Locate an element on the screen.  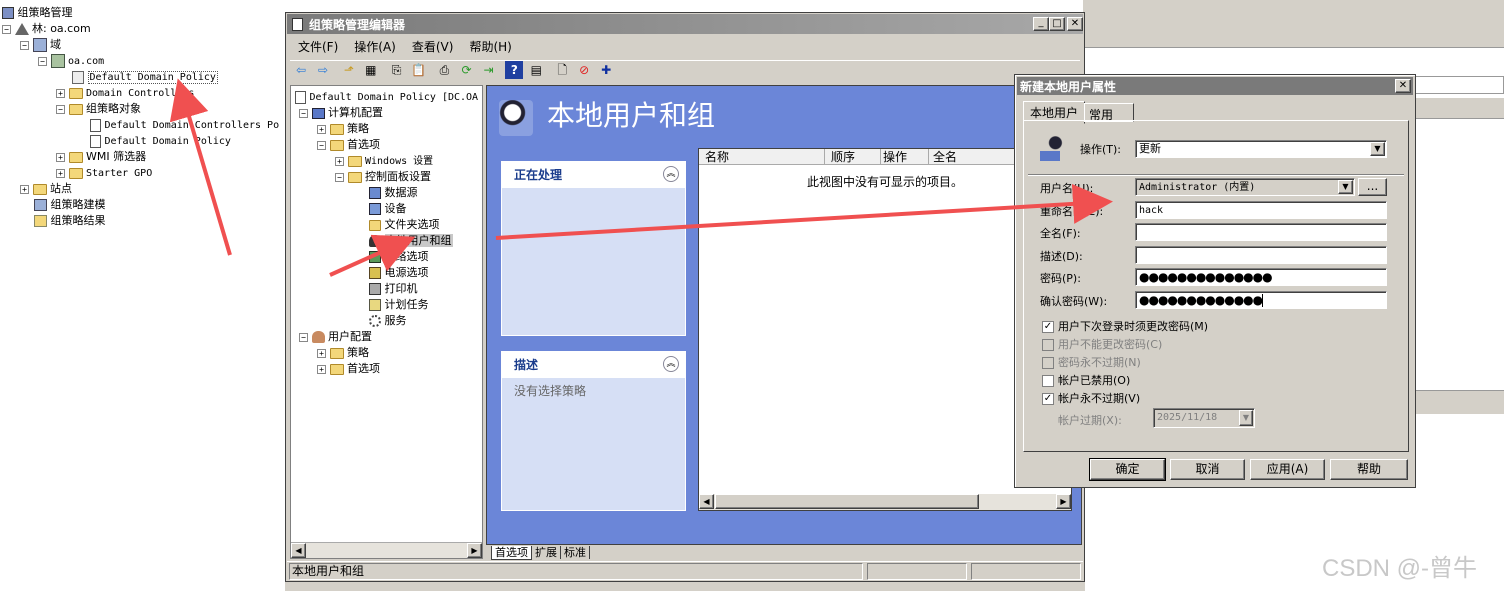
arrow-to-rename is located at coordinates (804, 211).